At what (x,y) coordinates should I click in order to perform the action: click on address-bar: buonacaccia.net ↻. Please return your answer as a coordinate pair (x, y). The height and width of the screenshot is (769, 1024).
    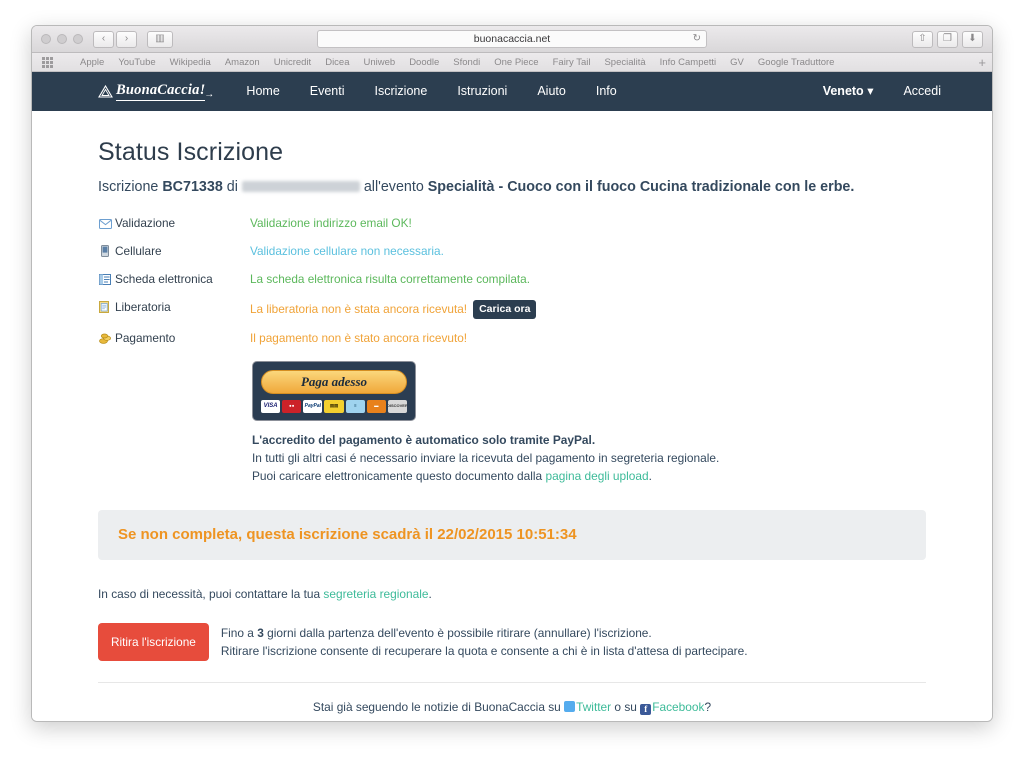
    Looking at the image, I should click on (512, 39).